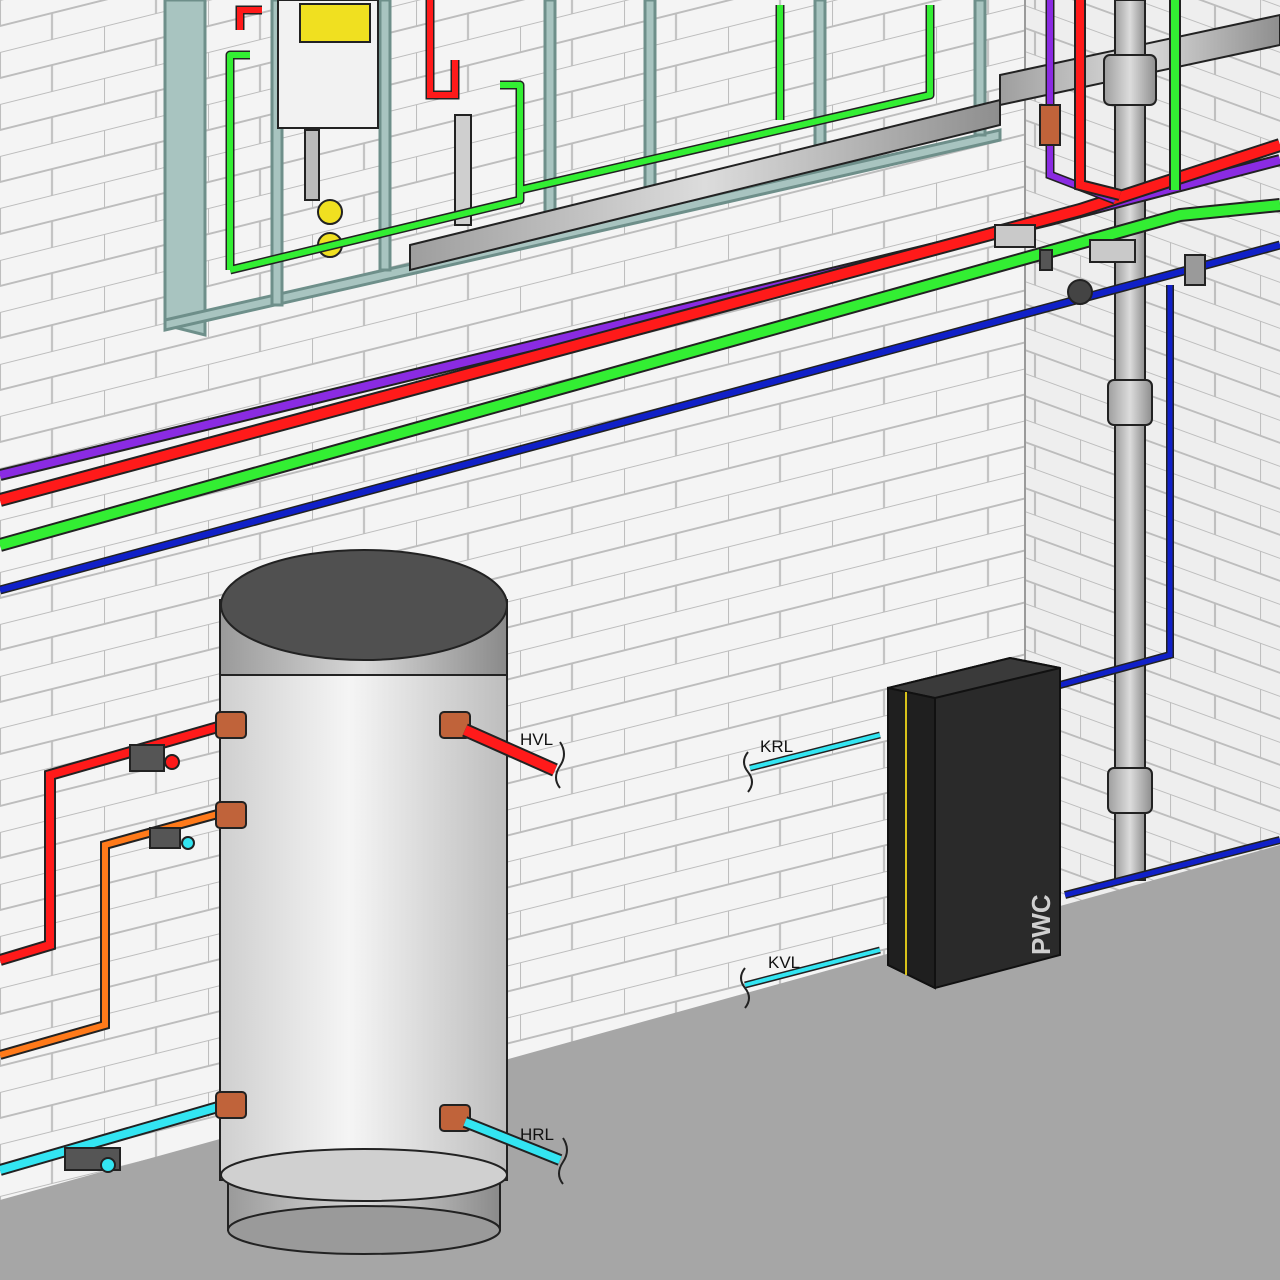 This screenshot has height=1280, width=1280. What do you see at coordinates (537, 1134) in the screenshot?
I see `hrl-label: HRL` at bounding box center [537, 1134].